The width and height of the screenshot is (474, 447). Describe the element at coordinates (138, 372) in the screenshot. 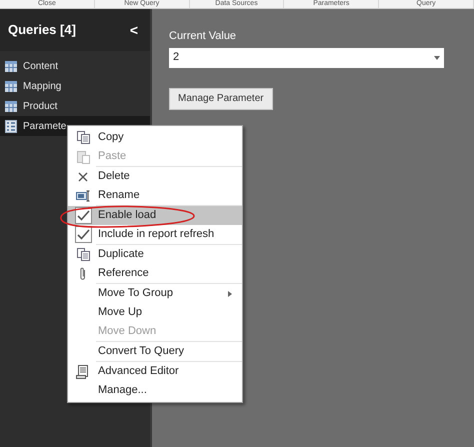

I see `menu-label: Advanced Editor` at that location.